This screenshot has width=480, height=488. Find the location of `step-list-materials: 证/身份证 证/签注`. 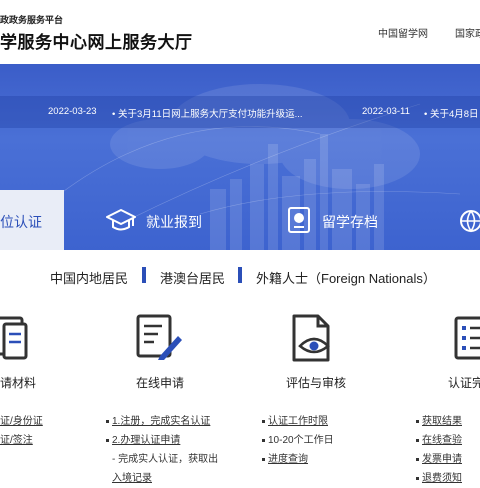

step-list-materials: 证/身份证 证/签注 is located at coordinates (21, 431).